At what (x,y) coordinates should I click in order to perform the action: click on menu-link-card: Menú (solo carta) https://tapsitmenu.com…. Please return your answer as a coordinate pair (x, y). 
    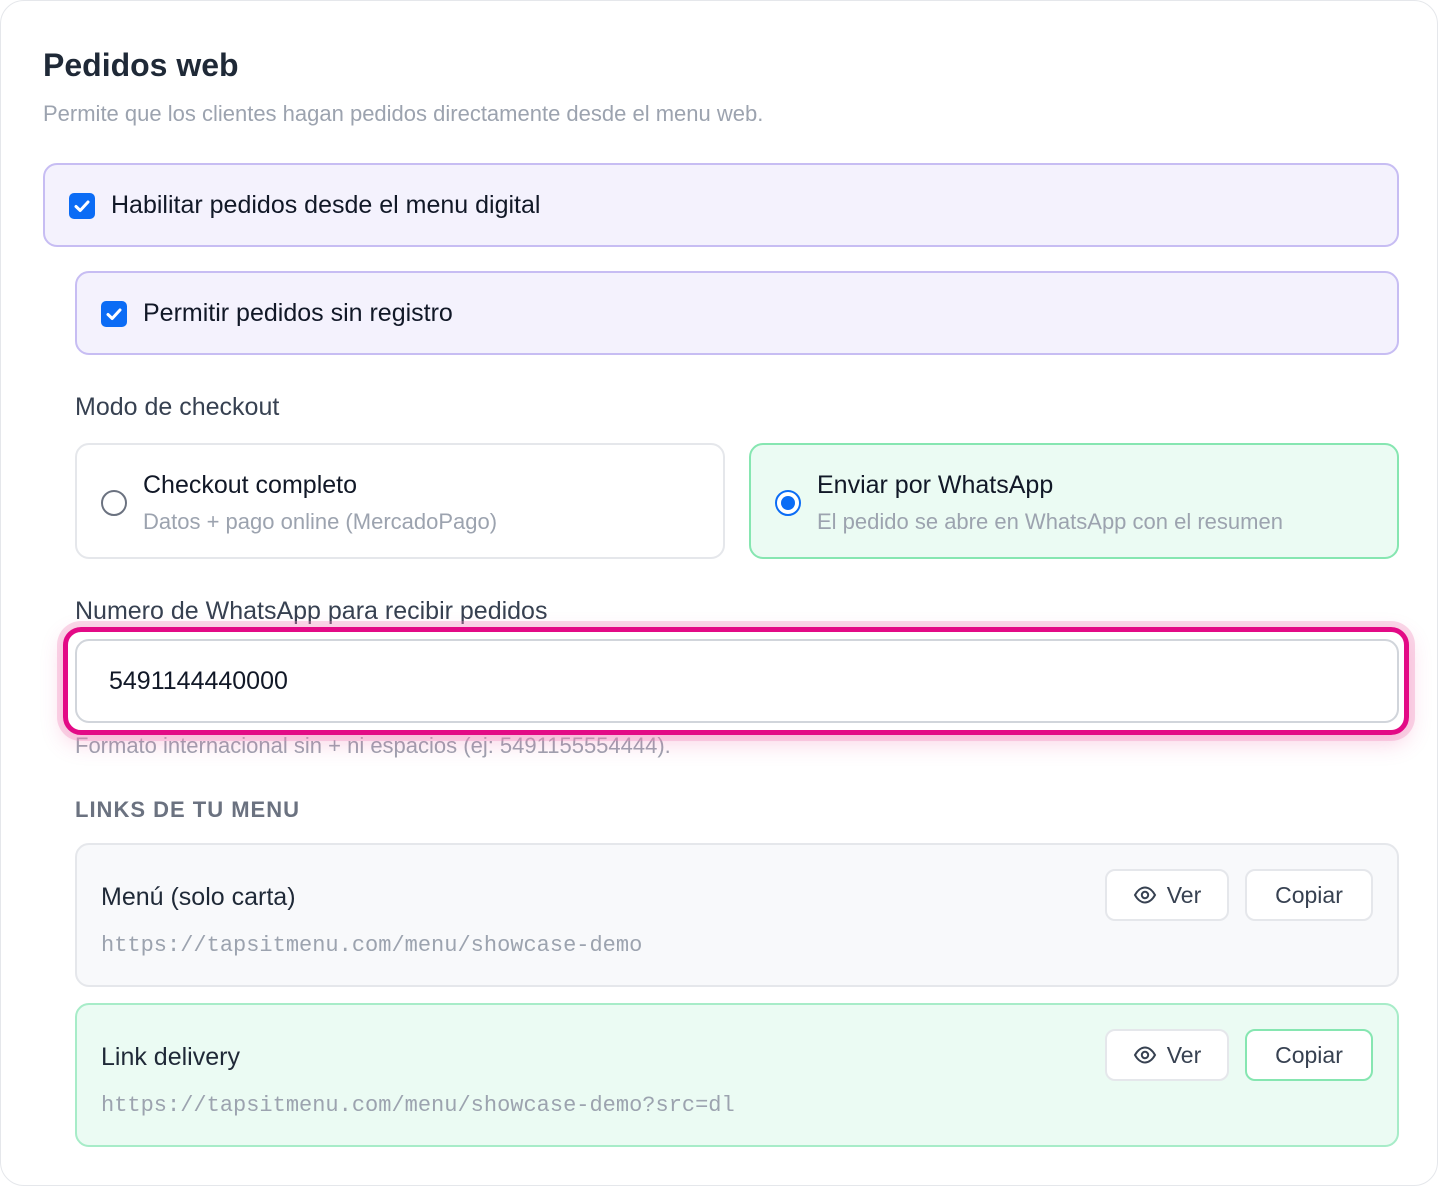
    Looking at the image, I should click on (737, 915).